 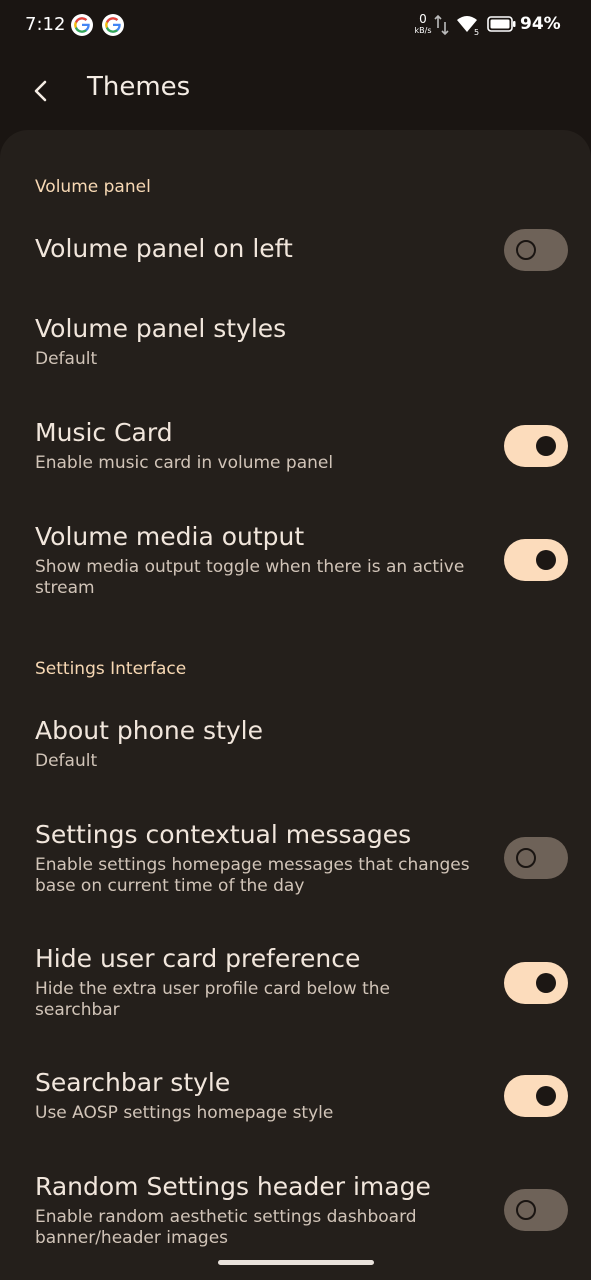 What do you see at coordinates (170, 536) in the screenshot?
I see `setting-title: Volume media output` at bounding box center [170, 536].